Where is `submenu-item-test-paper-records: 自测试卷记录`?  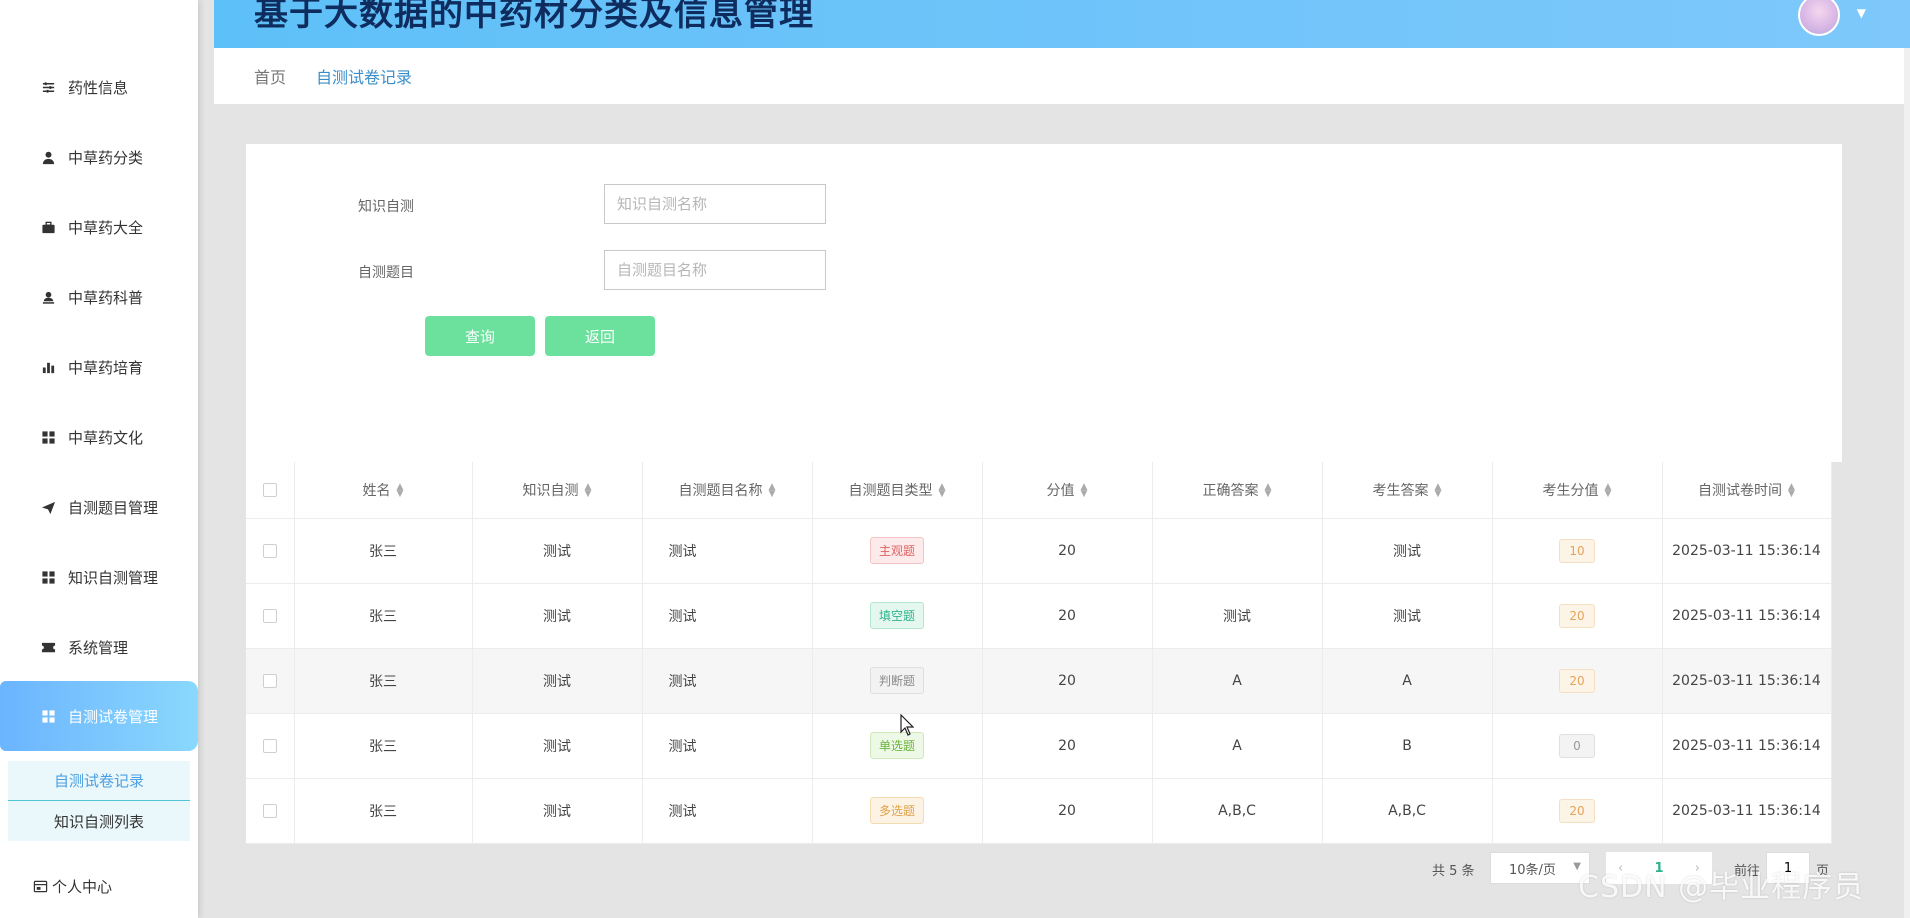 submenu-item-test-paper-records: 自测试卷记录 is located at coordinates (99, 781).